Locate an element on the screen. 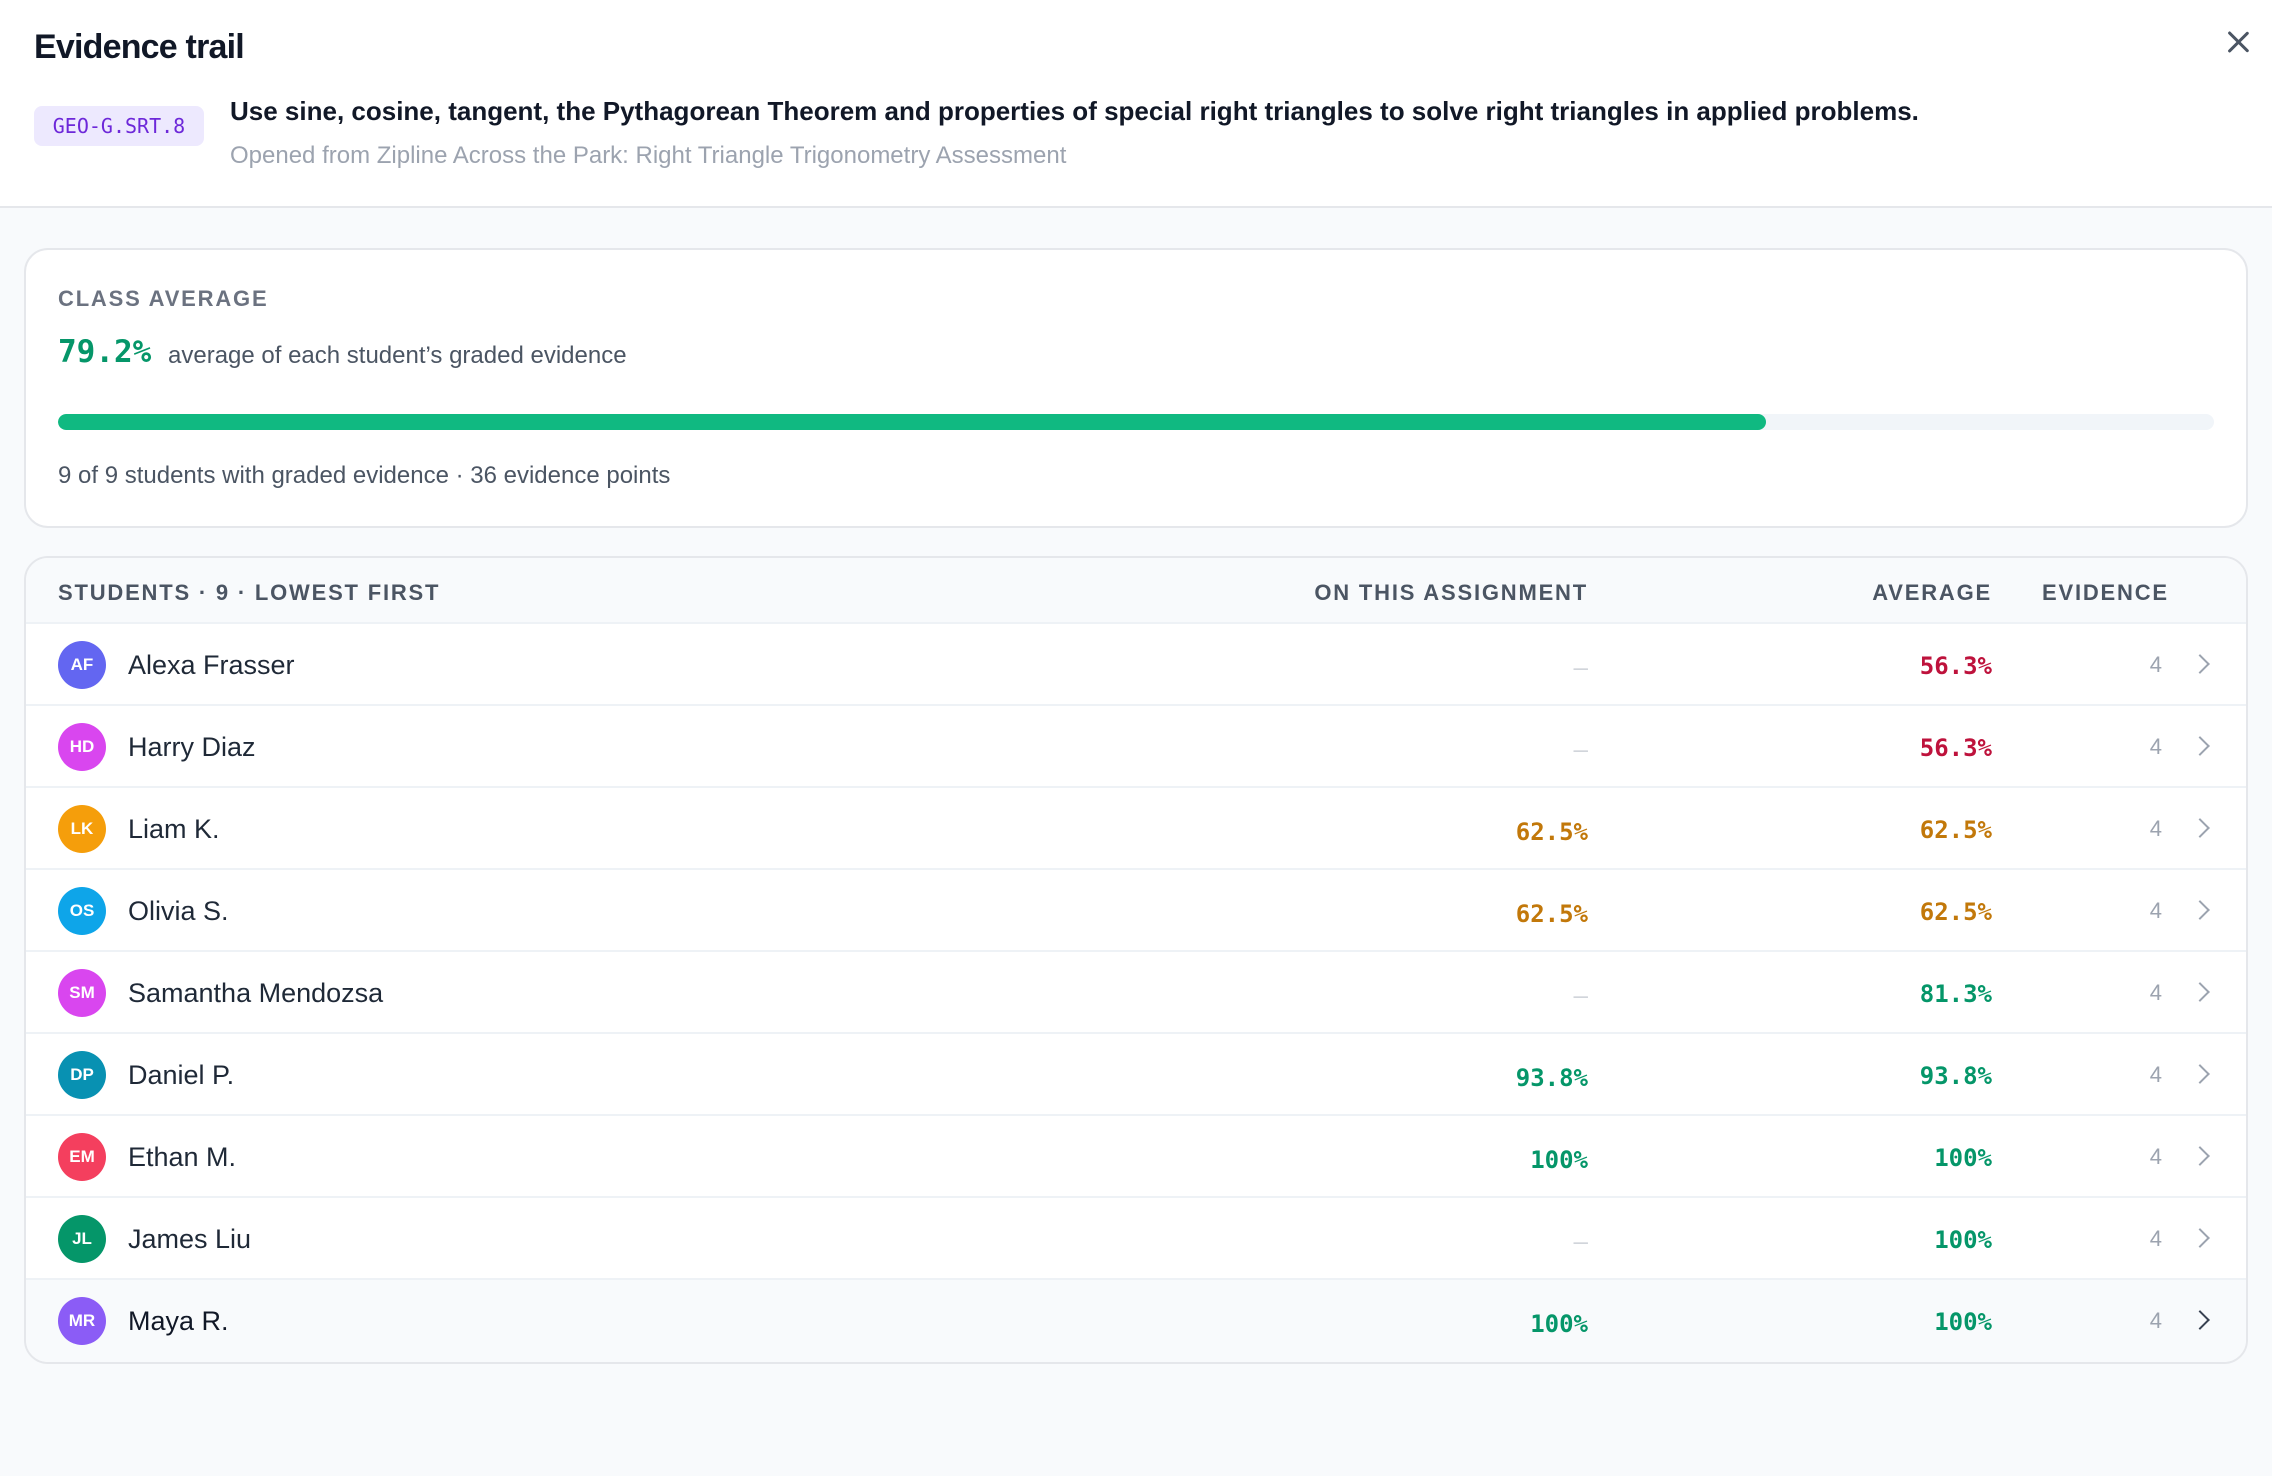 The image size is (2272, 1476). class-average-progress-fill is located at coordinates (912, 422).